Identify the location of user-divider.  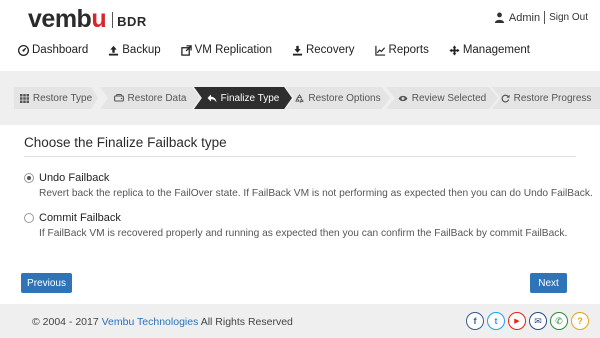
(545, 17).